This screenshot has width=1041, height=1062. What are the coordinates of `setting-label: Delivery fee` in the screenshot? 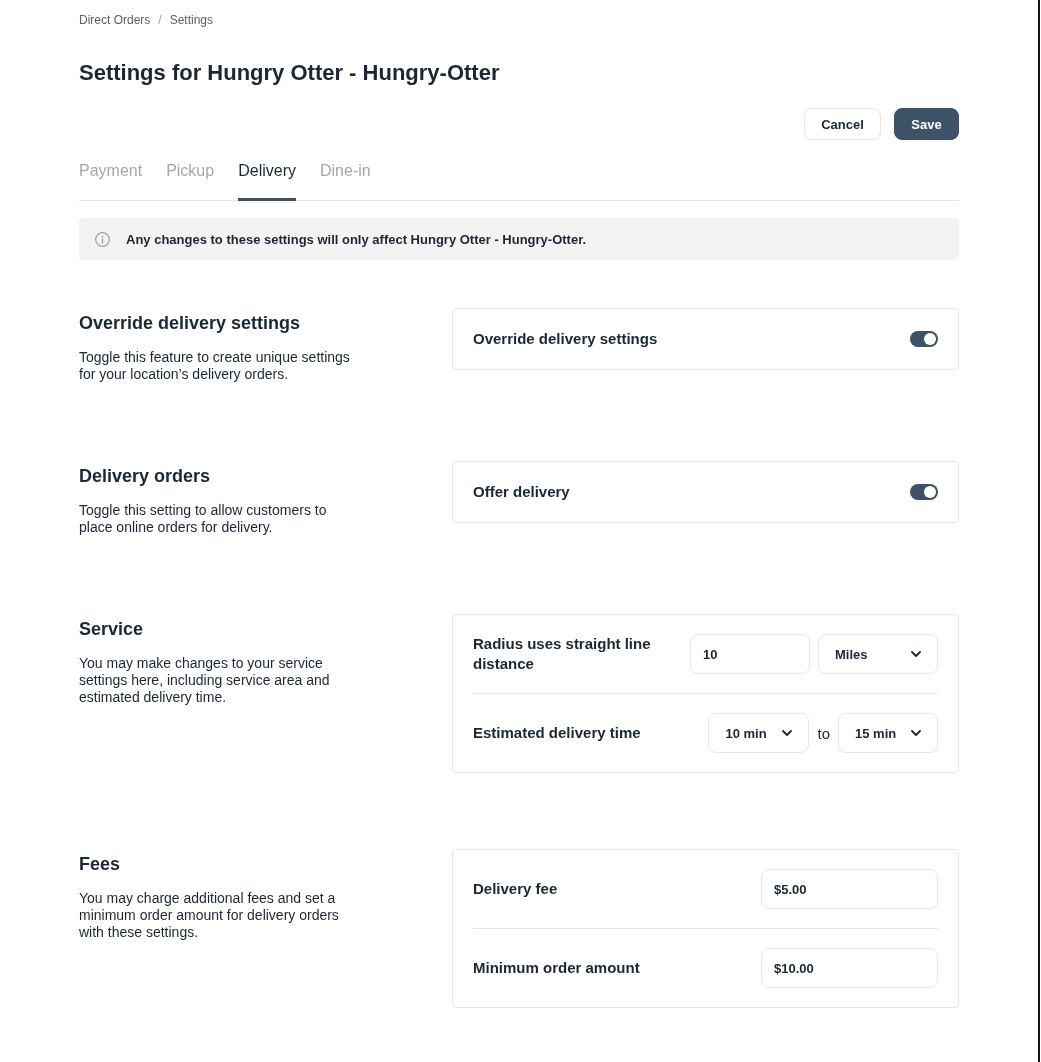 It's located at (515, 889).